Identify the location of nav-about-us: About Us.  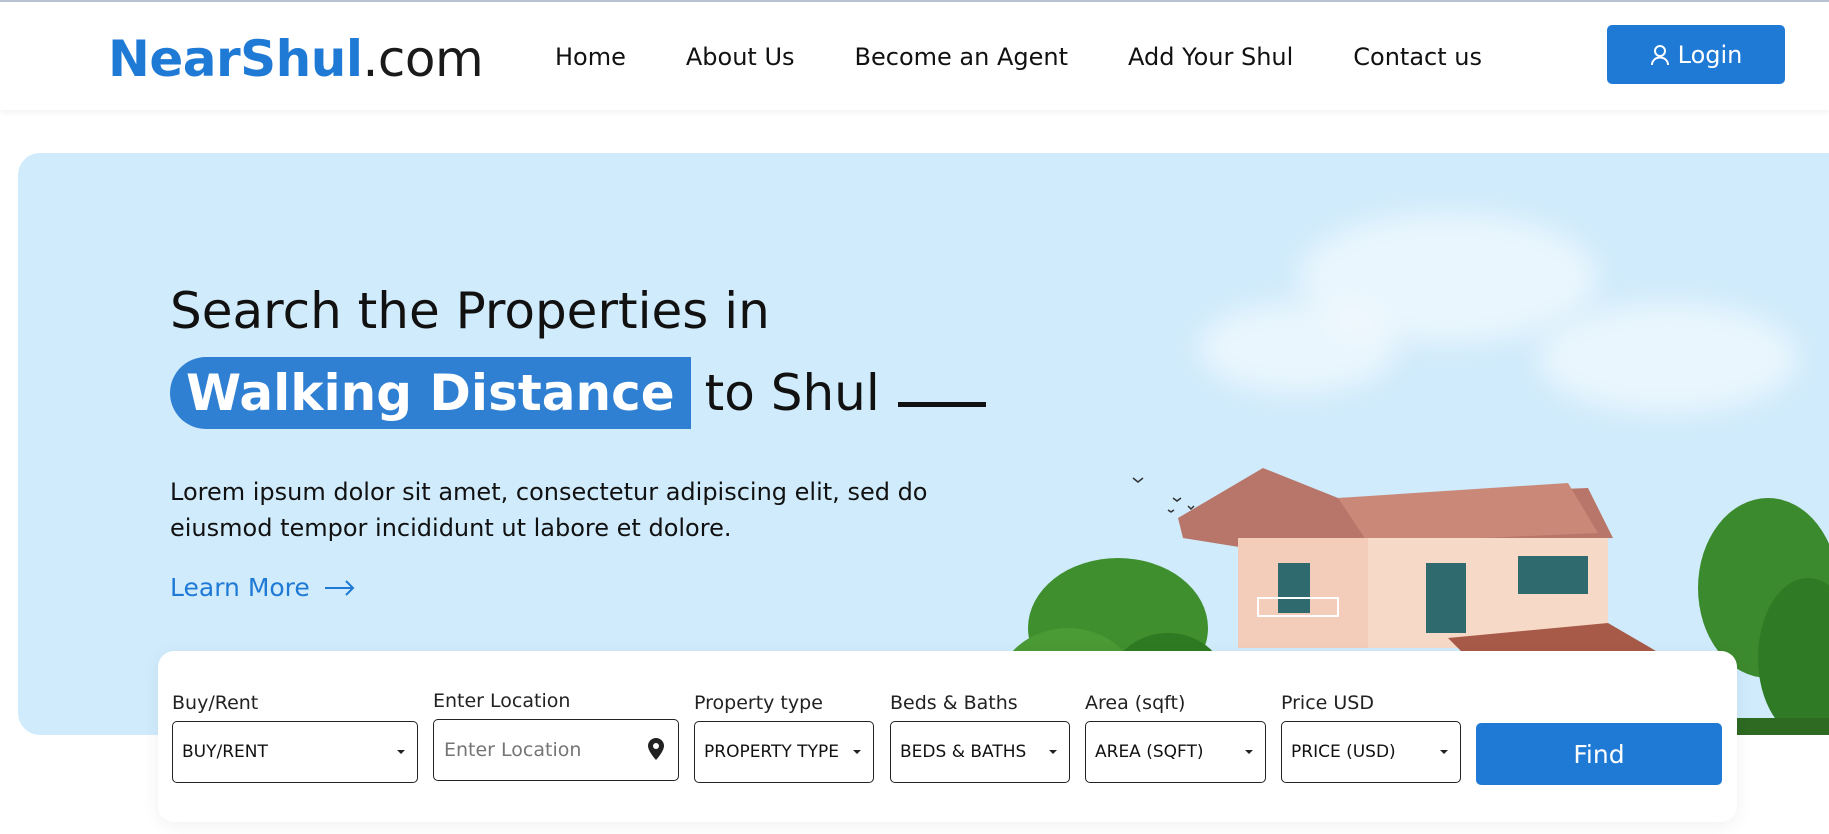
(740, 57).